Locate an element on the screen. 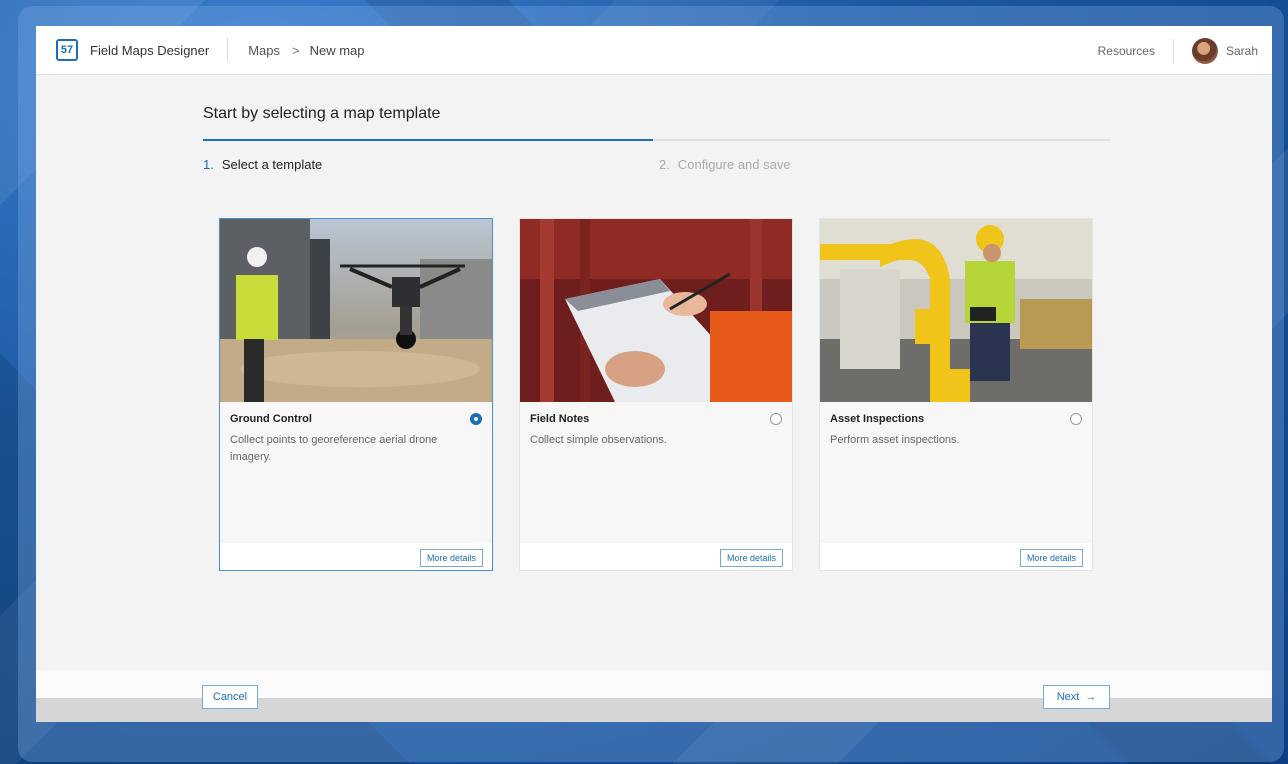 The image size is (1288, 764). next-button: Next → is located at coordinates (1076, 697).